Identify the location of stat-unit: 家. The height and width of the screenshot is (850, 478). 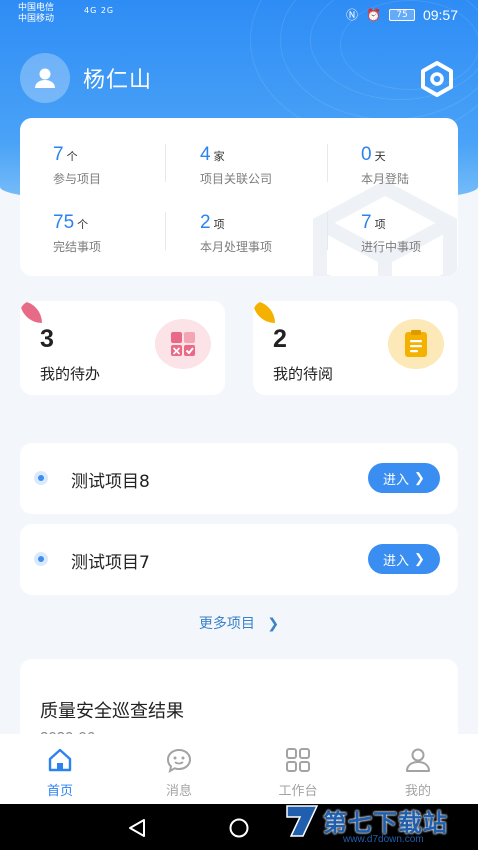
(219, 156).